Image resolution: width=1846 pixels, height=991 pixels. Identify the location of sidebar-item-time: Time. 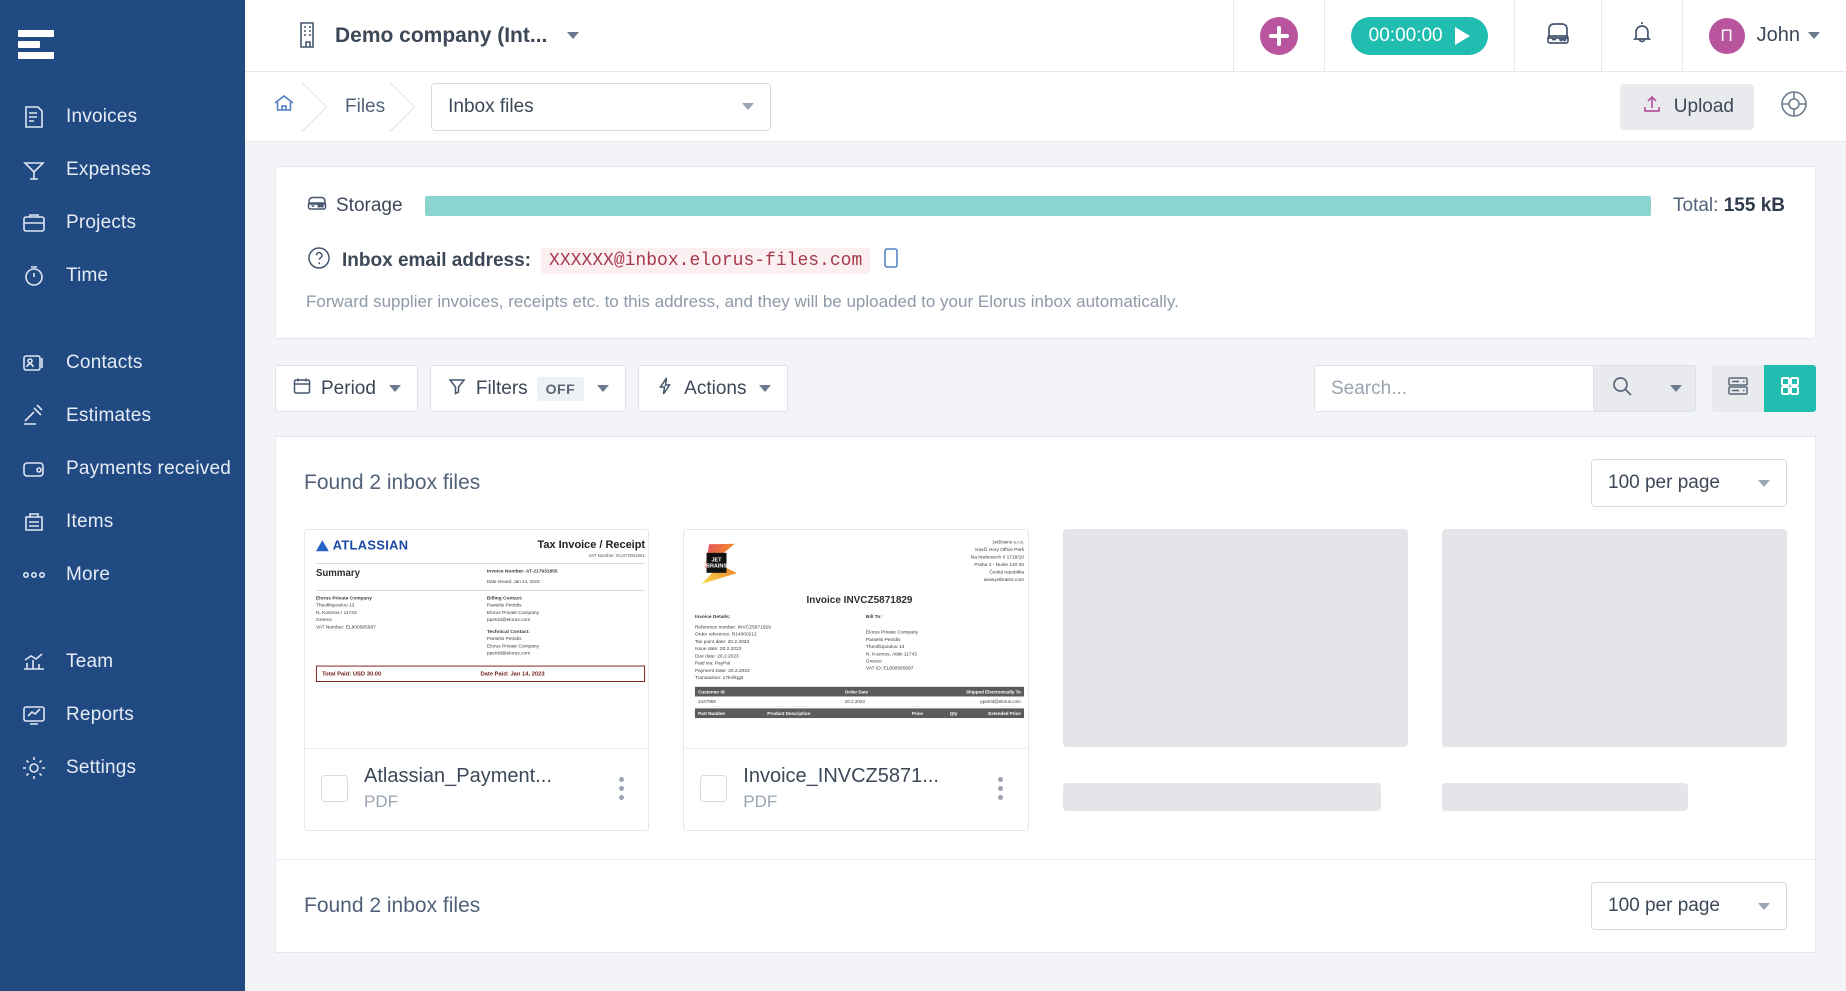
(122, 275).